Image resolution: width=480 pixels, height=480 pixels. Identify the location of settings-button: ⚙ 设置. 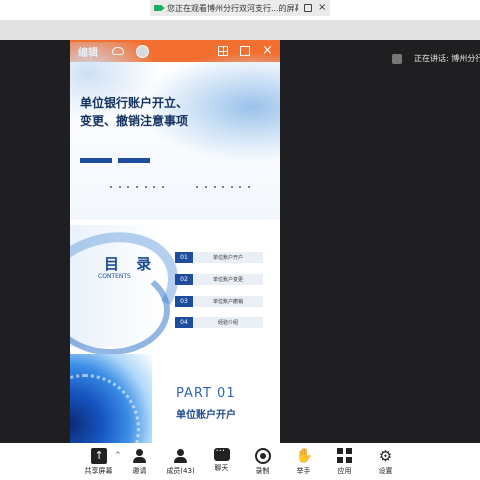
(385, 461).